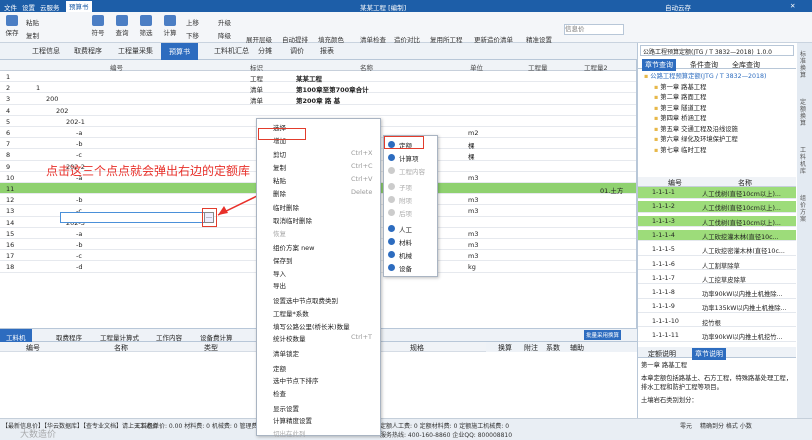  What do you see at coordinates (32, 35) in the screenshot?
I see `copy-button: 复制` at bounding box center [32, 35].